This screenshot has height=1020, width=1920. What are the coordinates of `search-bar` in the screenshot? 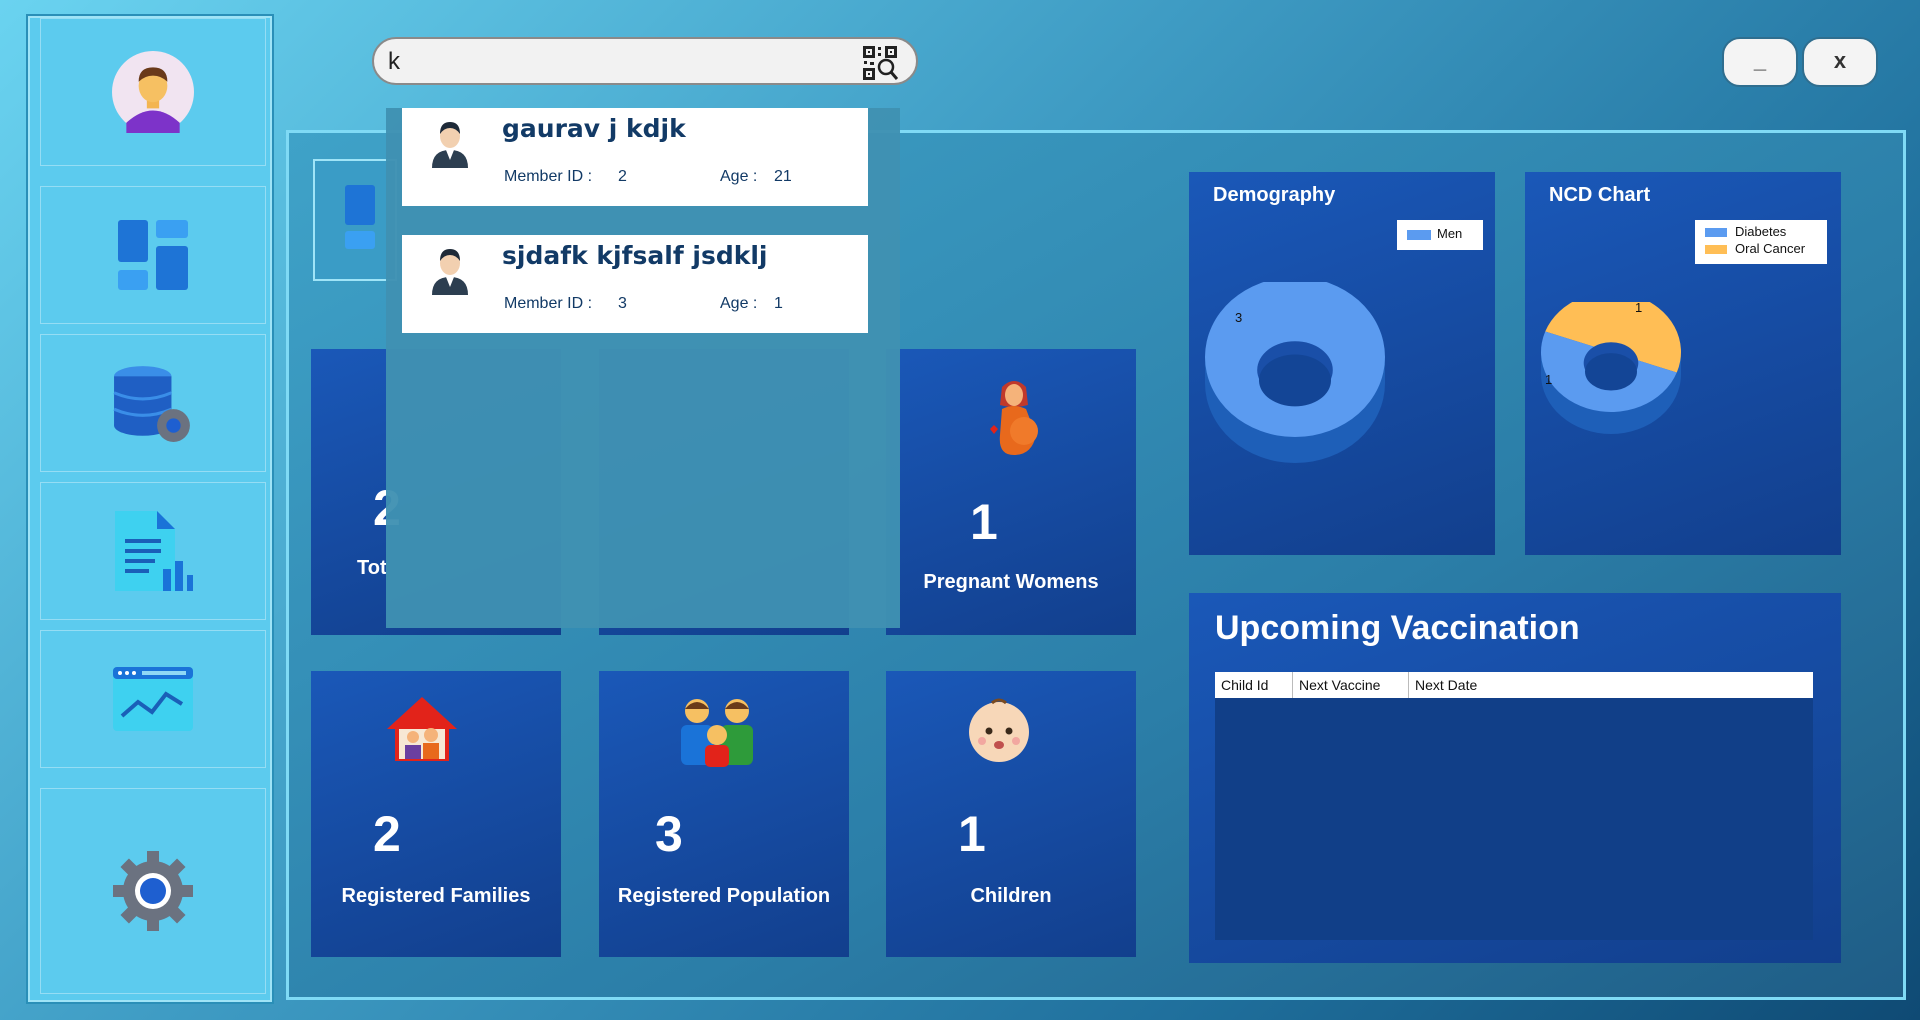 It's located at (645, 61).